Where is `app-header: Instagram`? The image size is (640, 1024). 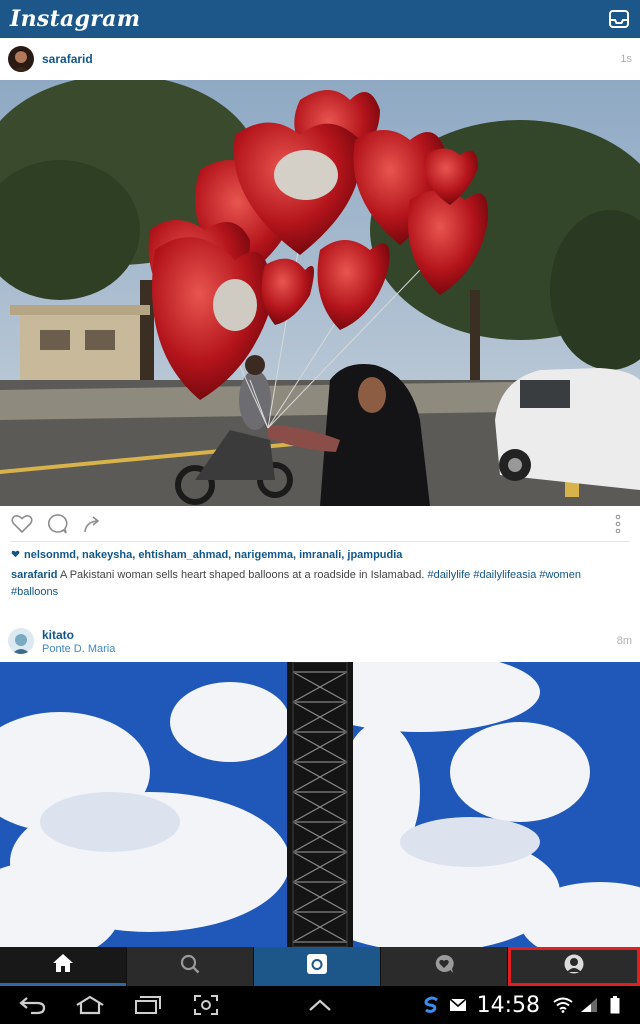
app-header: Instagram is located at coordinates (320, 19).